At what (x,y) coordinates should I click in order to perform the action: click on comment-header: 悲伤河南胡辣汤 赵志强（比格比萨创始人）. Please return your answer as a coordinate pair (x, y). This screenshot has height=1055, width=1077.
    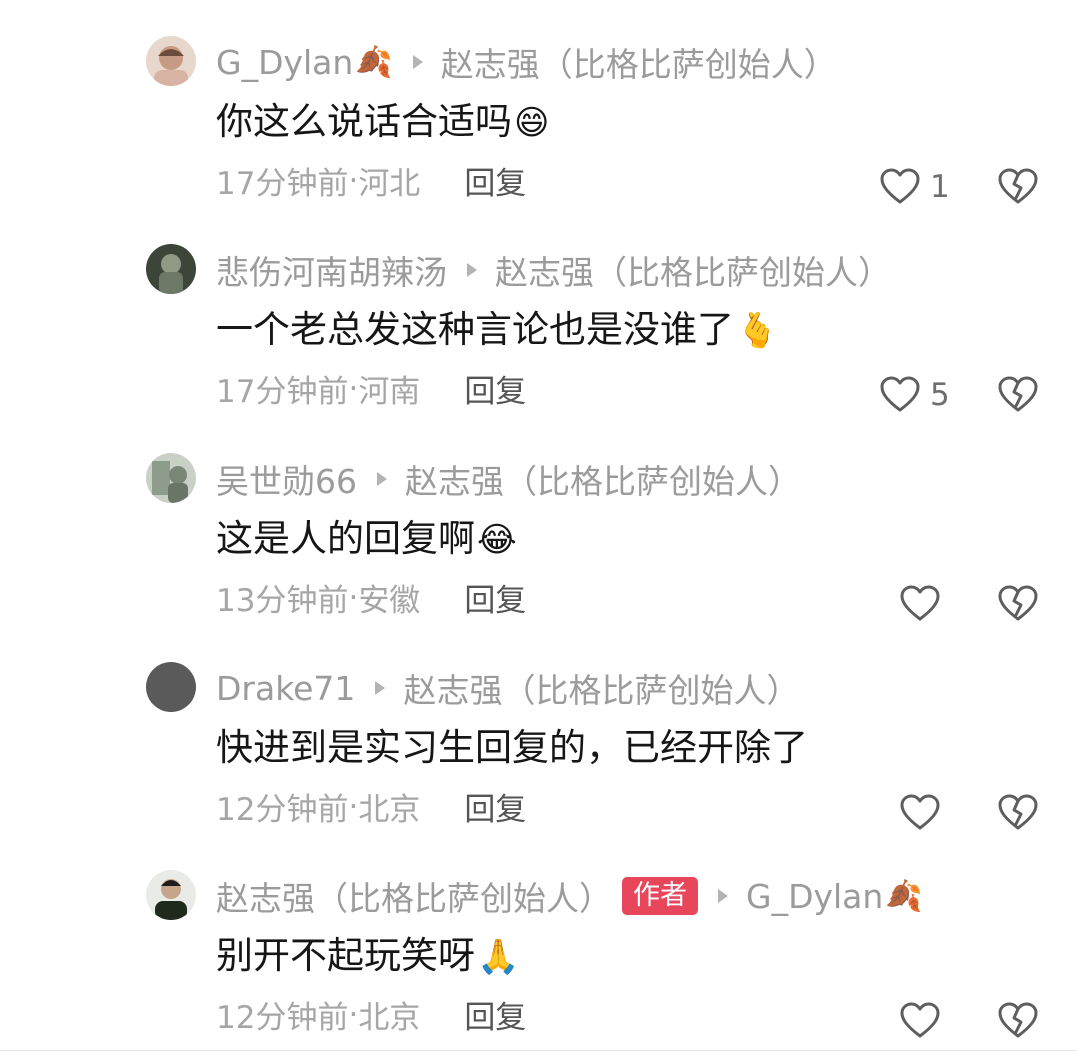
    Looking at the image, I should click on (553, 270).